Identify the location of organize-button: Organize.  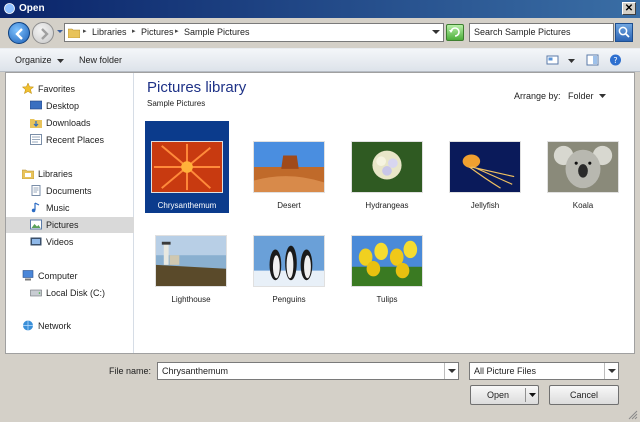
(33, 60).